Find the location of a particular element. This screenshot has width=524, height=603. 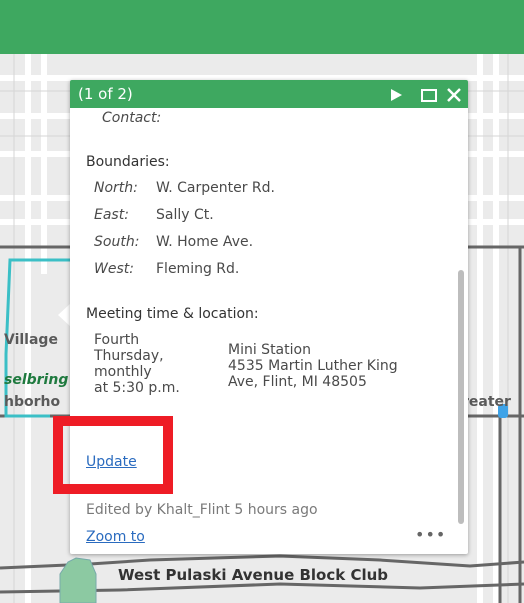

more-options-icon: ••• is located at coordinates (430, 534).